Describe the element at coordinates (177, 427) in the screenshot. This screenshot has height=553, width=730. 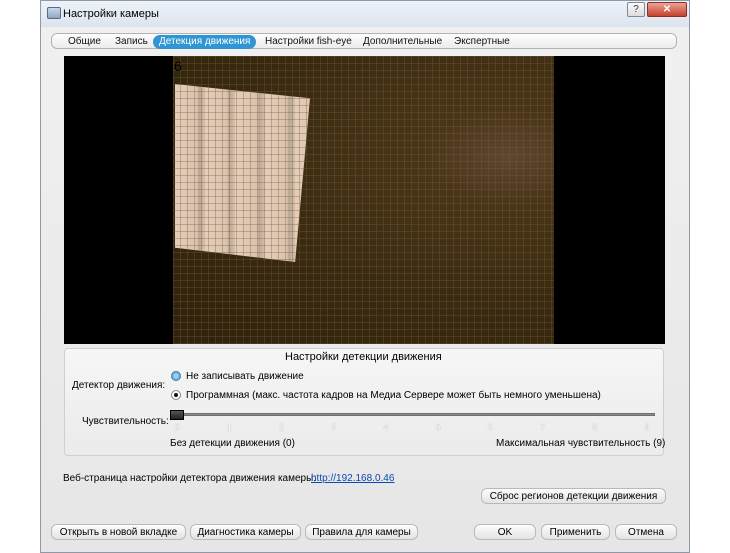
I see `sensitivity-tick: 0` at that location.